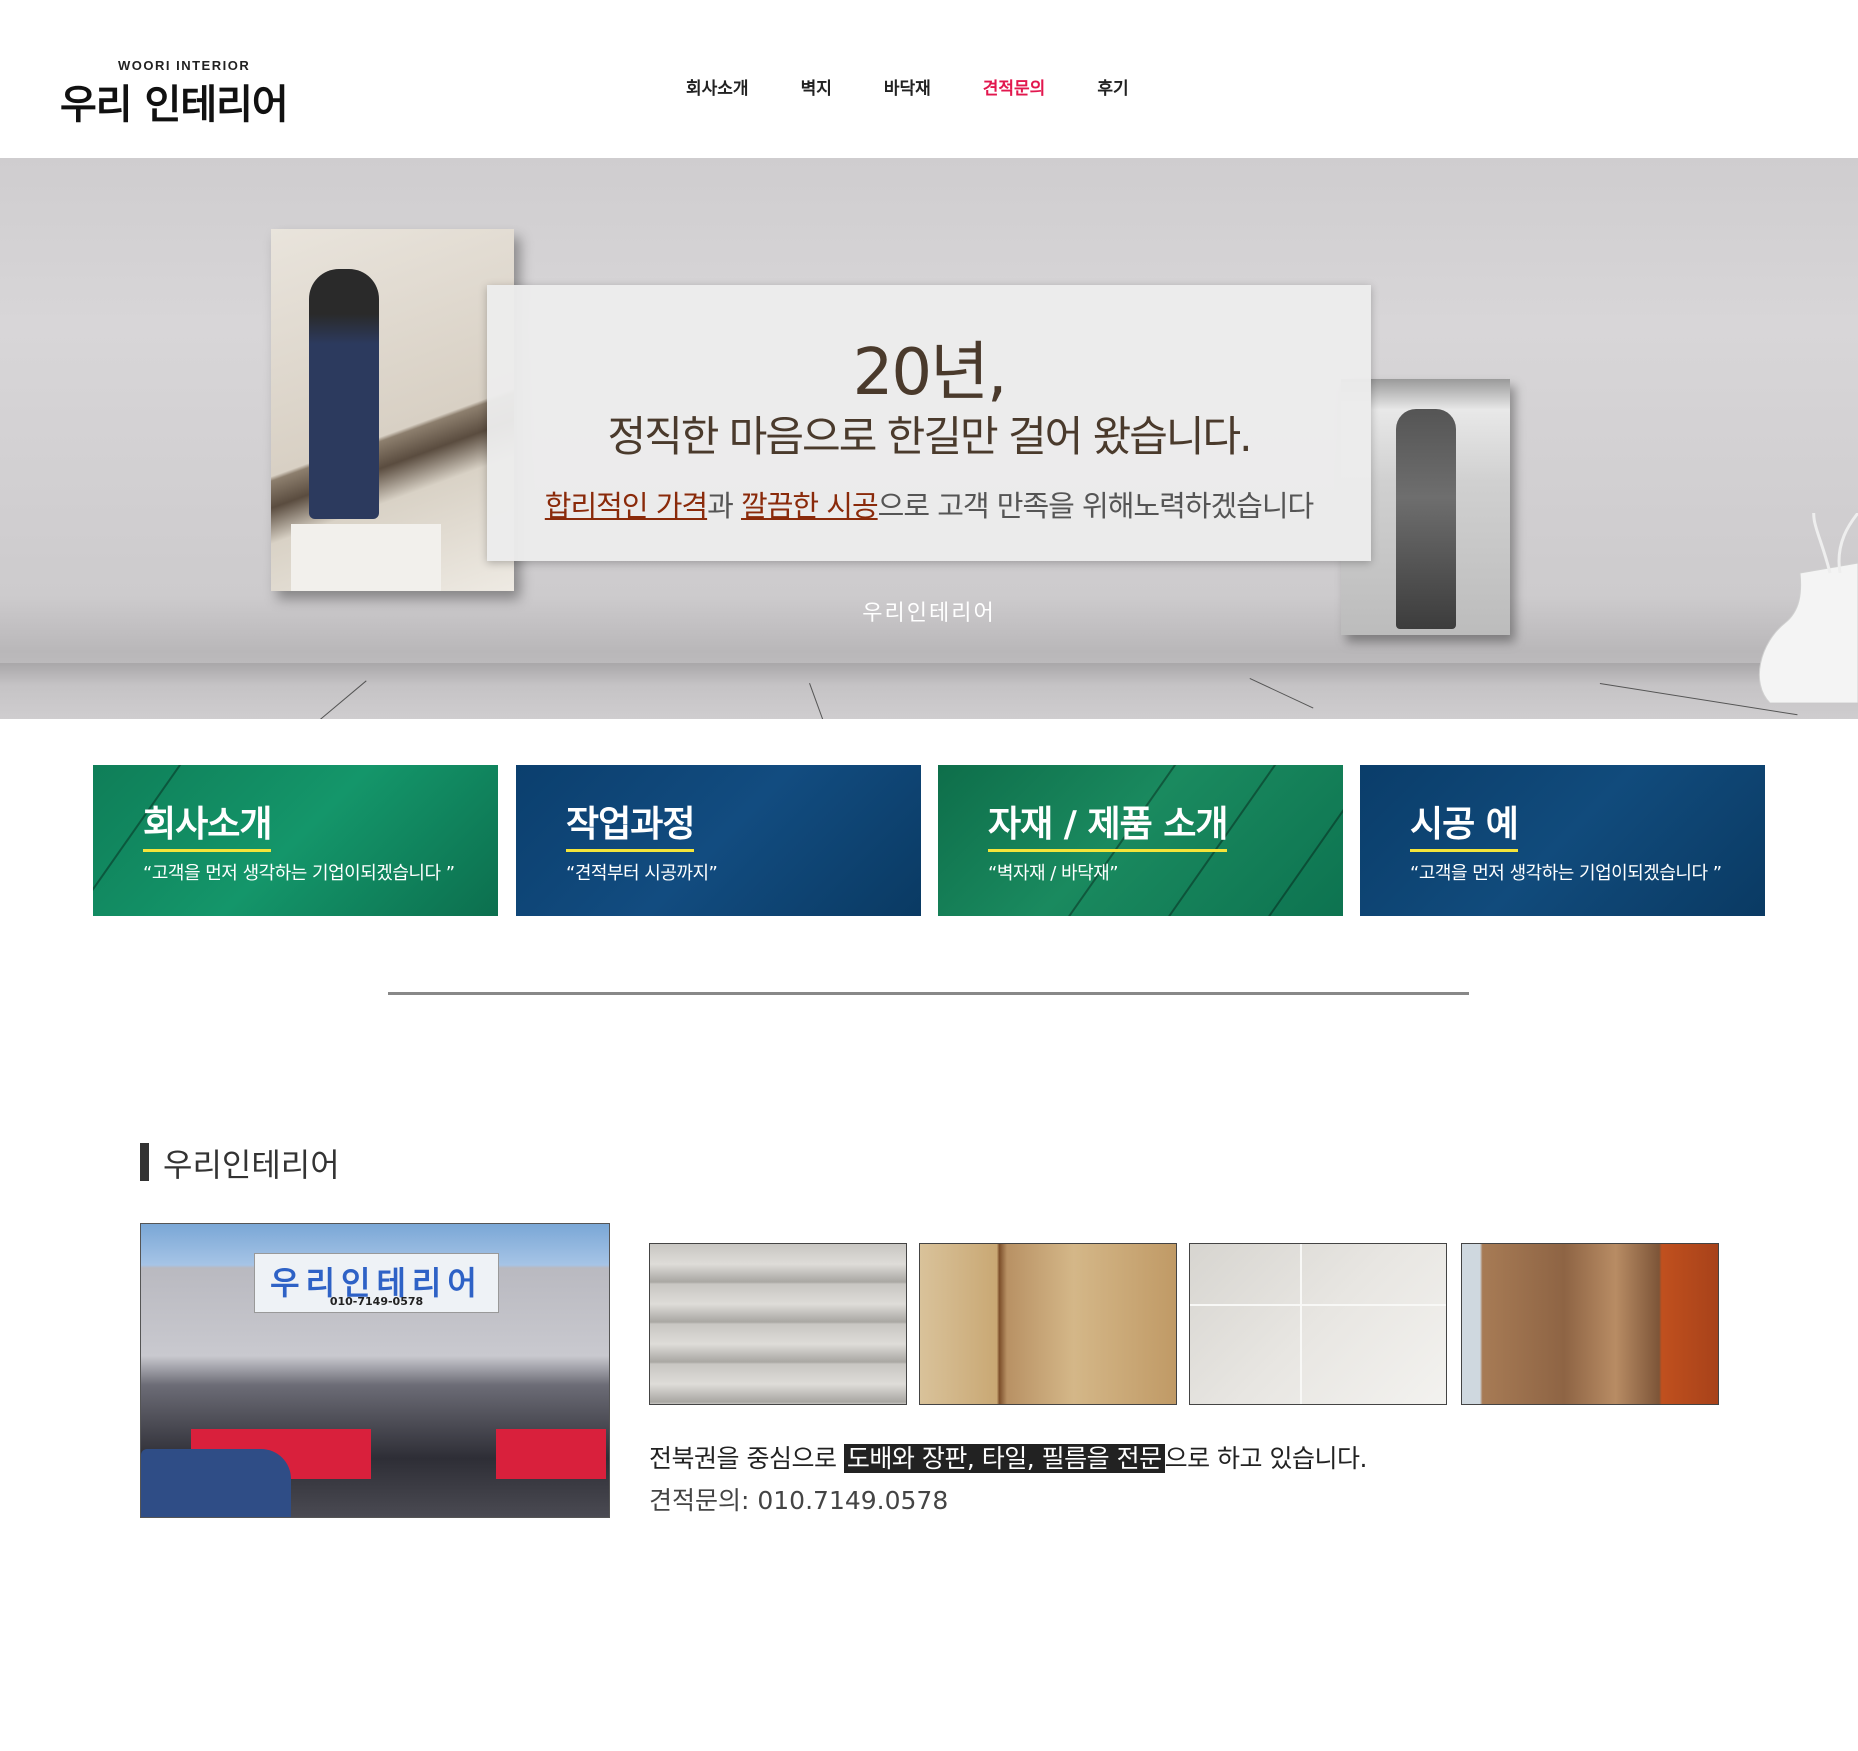  I want to click on description-highlight: 도배와 장판, 타일, 필름을 전문, so click(1004, 1458).